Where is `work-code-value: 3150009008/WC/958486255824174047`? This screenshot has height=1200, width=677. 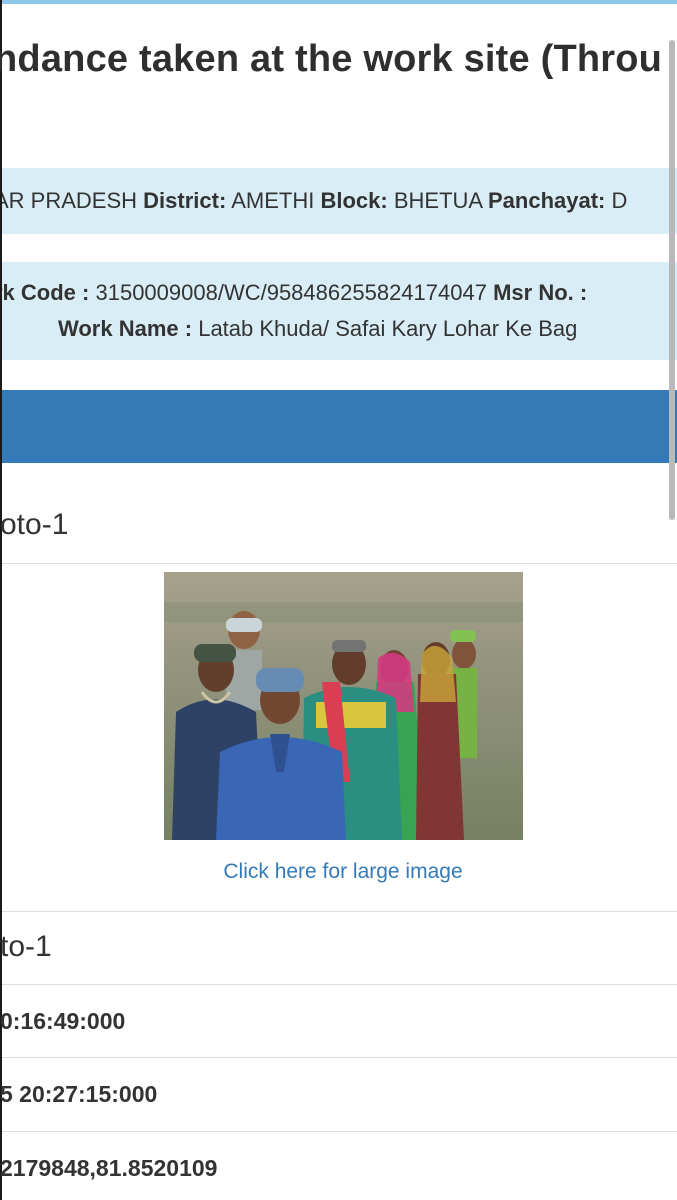
work-code-value: 3150009008/WC/958486255824174047 is located at coordinates (291, 292).